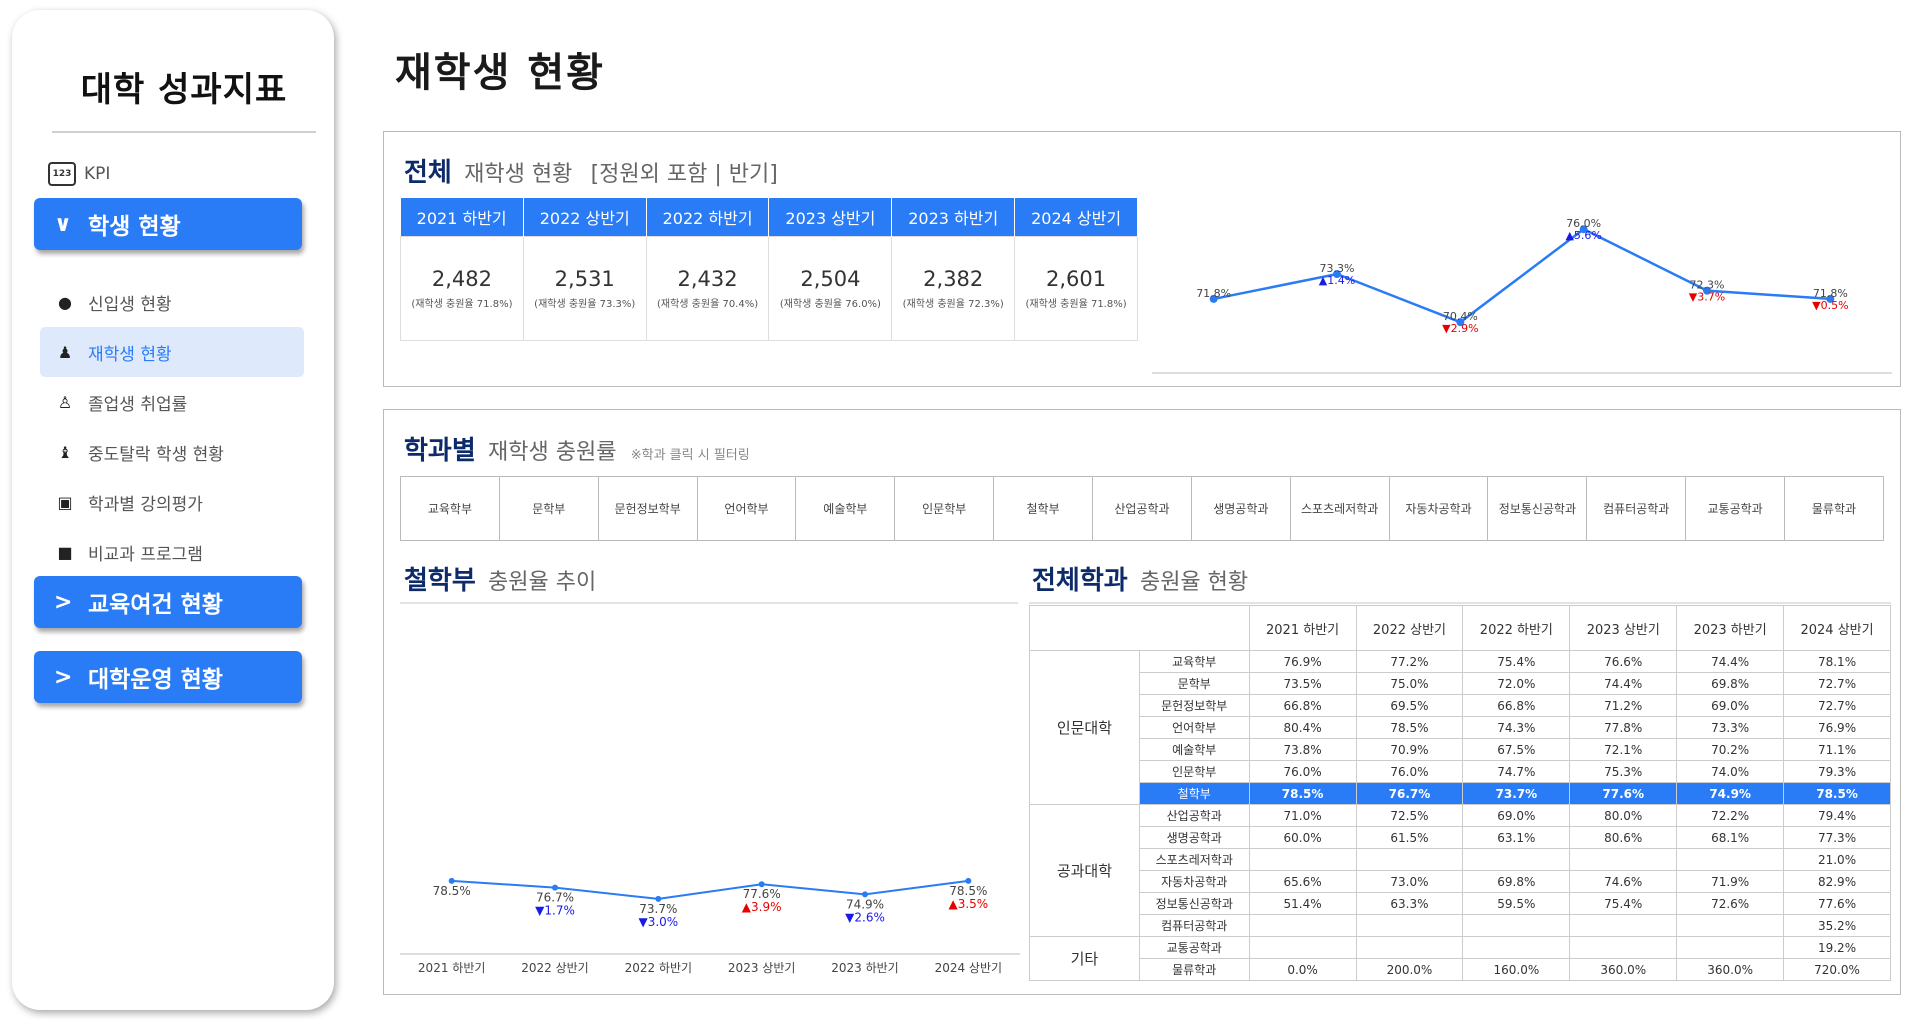  I want to click on rate-cell: 72.5%, so click(1409, 815).